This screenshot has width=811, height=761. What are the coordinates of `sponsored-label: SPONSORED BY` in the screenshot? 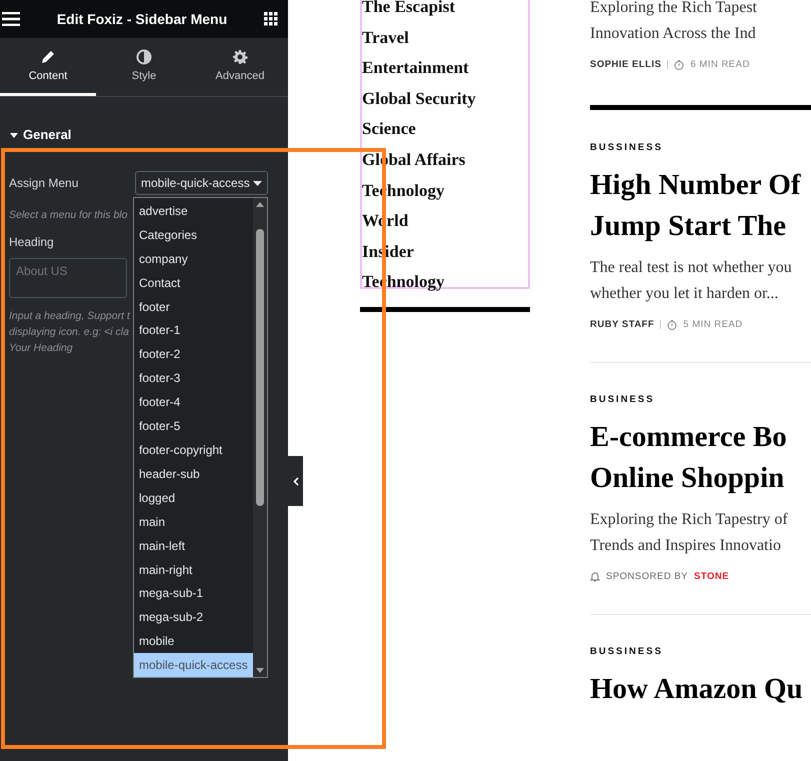 It's located at (647, 576).